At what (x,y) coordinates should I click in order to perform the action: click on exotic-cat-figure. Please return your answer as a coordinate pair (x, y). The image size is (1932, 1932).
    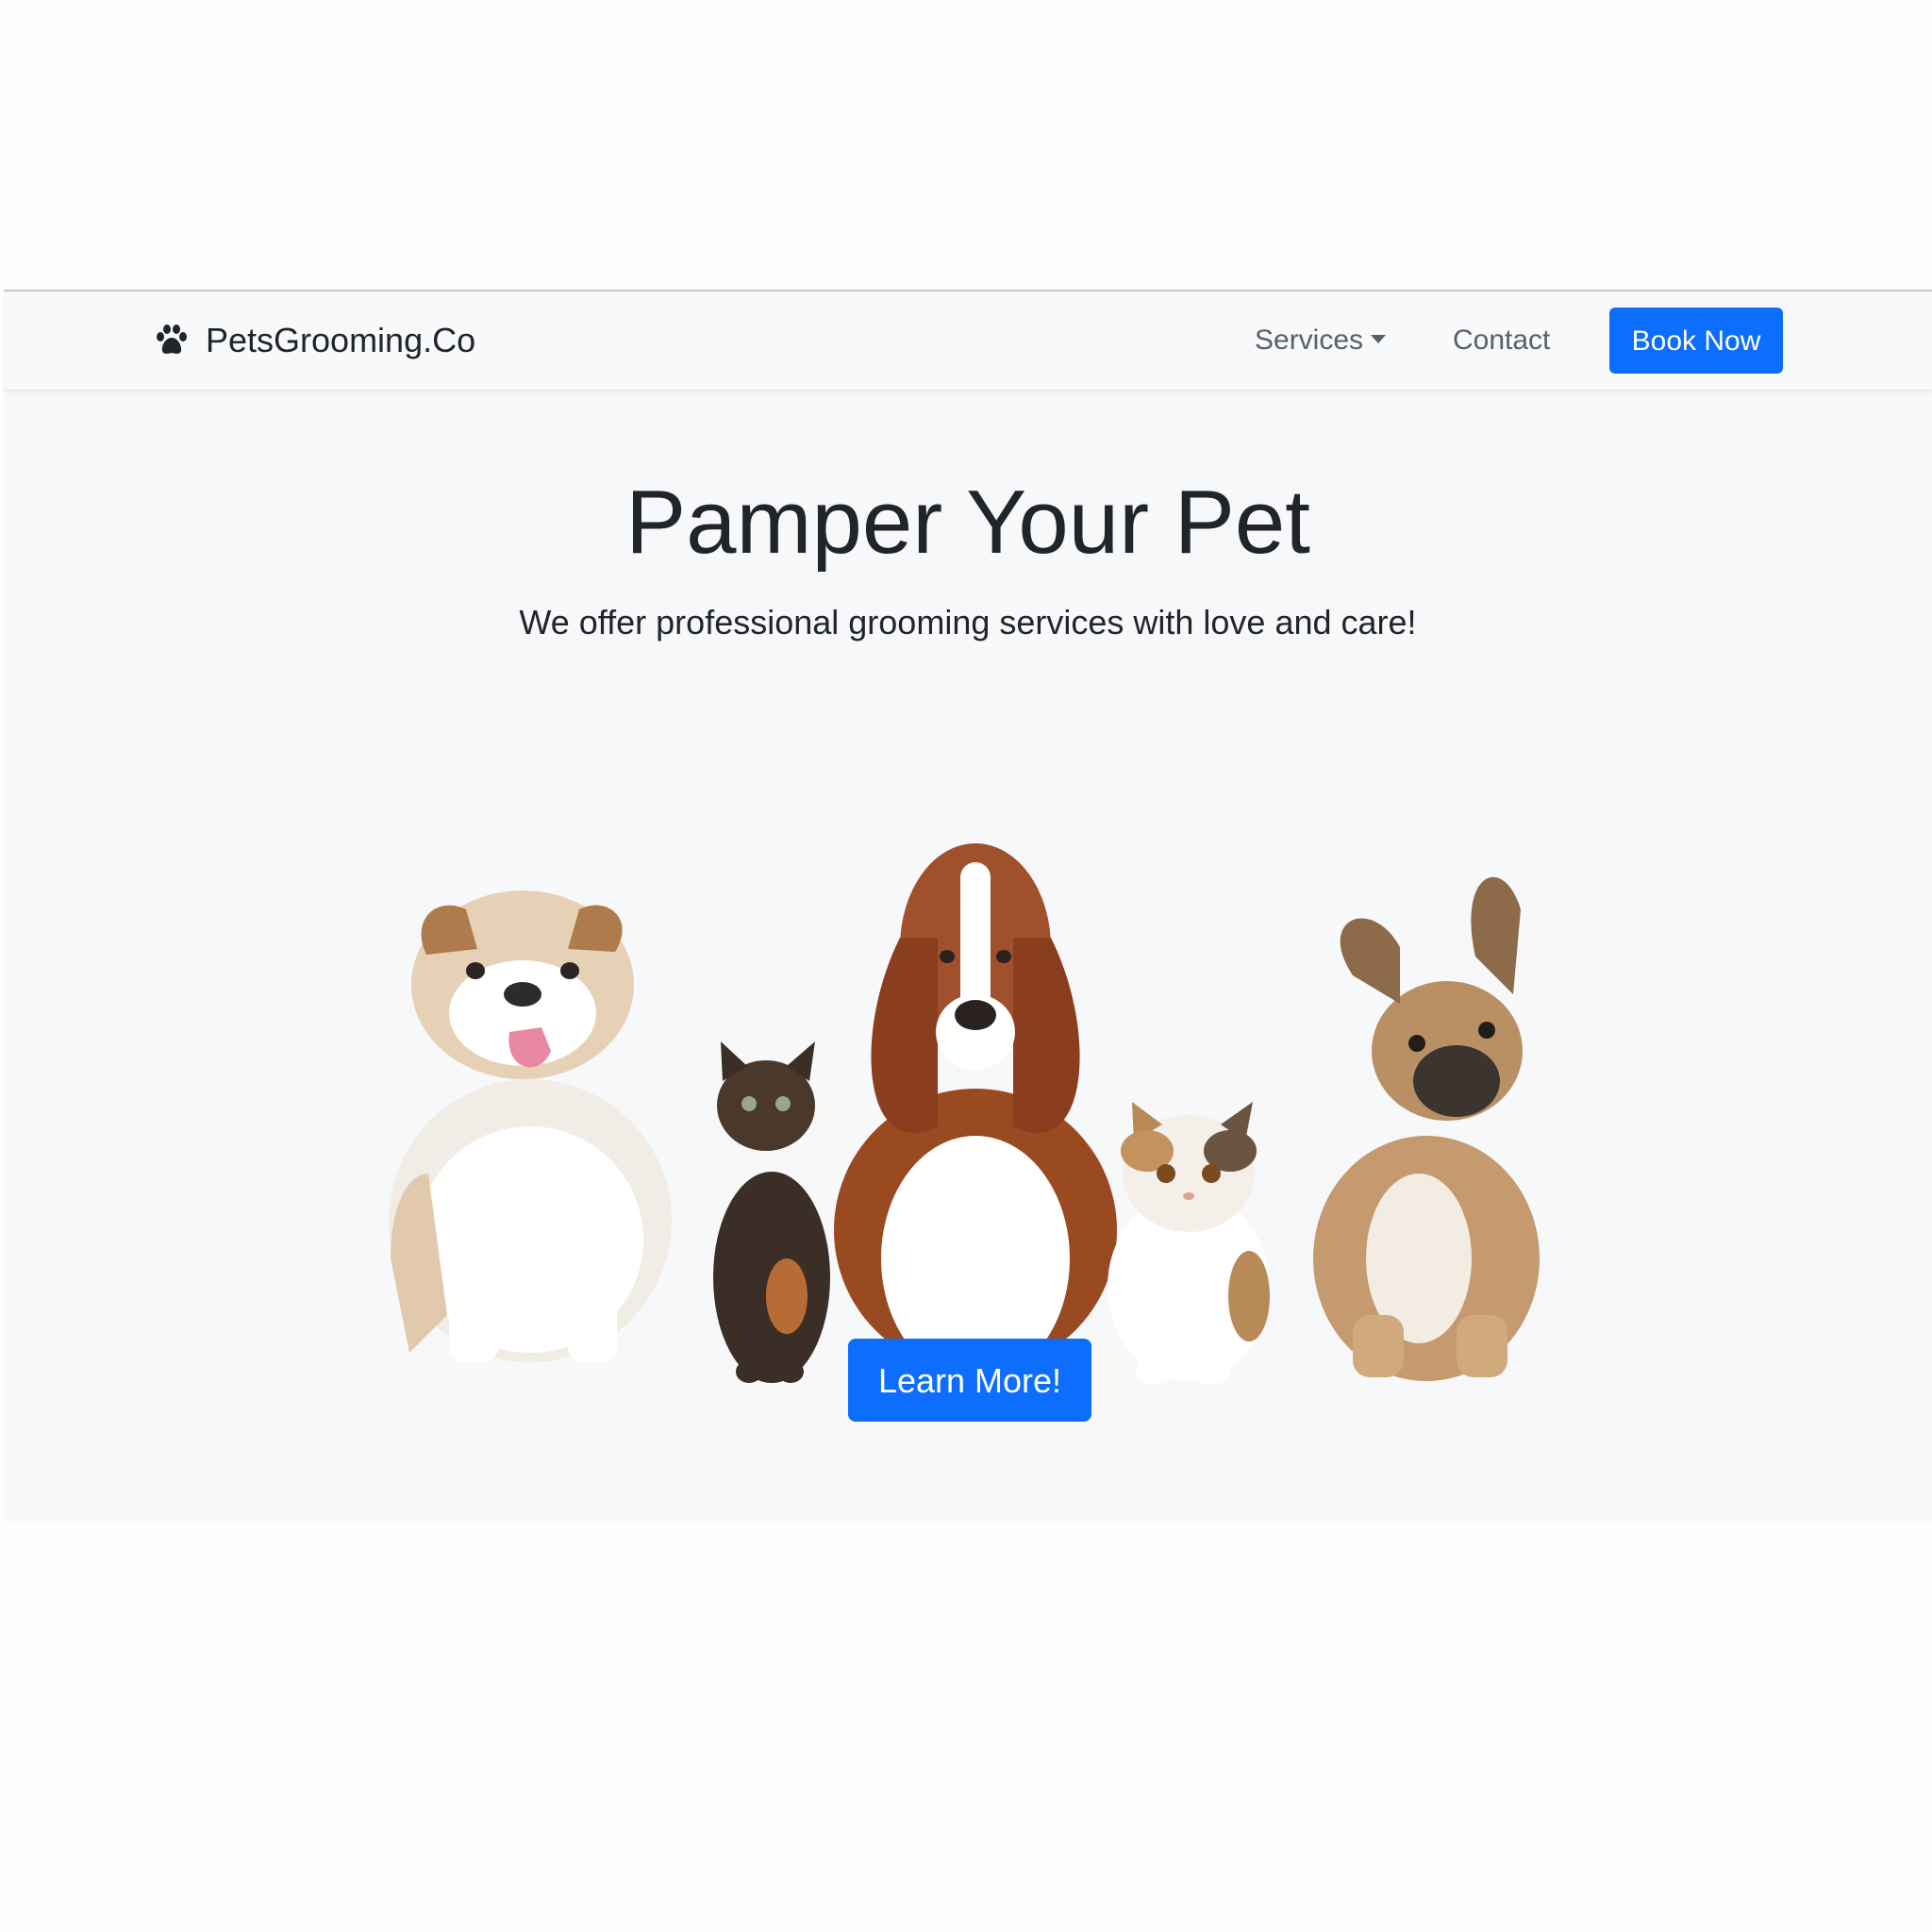
    Looking at the image, I should click on (1189, 1243).